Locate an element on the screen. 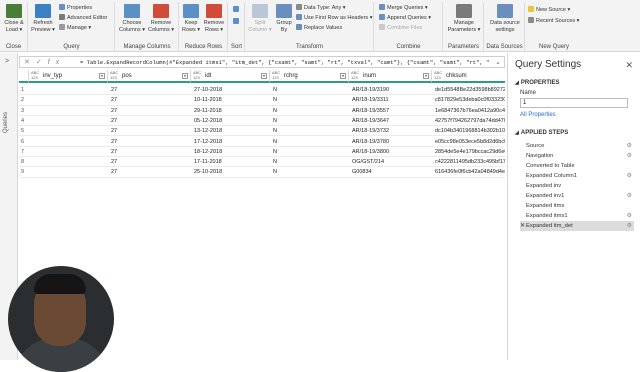  table-cell: e05cc98e053ece5b8d2d6bcff is located at coordinates (470, 142).